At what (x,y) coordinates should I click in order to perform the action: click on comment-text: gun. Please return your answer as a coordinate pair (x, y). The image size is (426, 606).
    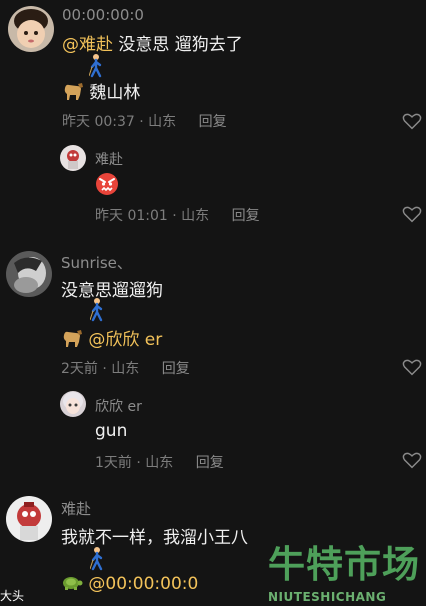
    Looking at the image, I should click on (111, 431).